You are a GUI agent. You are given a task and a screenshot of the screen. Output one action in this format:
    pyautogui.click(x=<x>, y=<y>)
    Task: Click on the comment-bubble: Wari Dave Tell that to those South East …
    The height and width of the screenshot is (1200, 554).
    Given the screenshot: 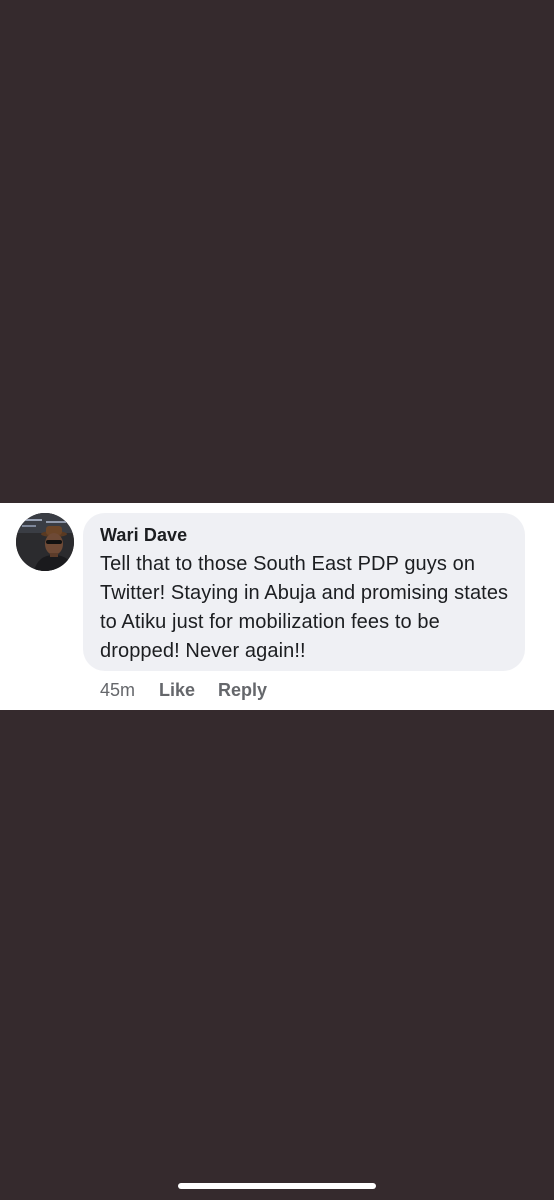 What is the action you would take?
    pyautogui.click(x=304, y=592)
    